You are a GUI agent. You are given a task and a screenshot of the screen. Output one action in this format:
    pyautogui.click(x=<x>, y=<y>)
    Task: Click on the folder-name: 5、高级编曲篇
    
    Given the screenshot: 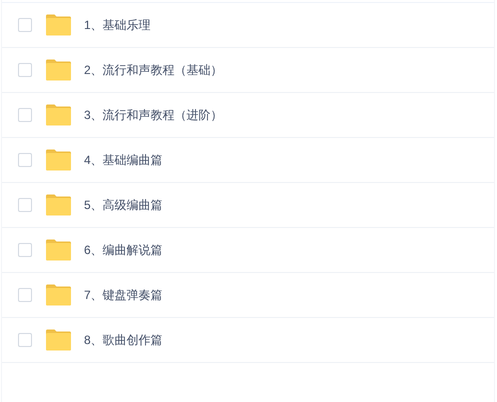 What is the action you would take?
    pyautogui.click(x=123, y=205)
    